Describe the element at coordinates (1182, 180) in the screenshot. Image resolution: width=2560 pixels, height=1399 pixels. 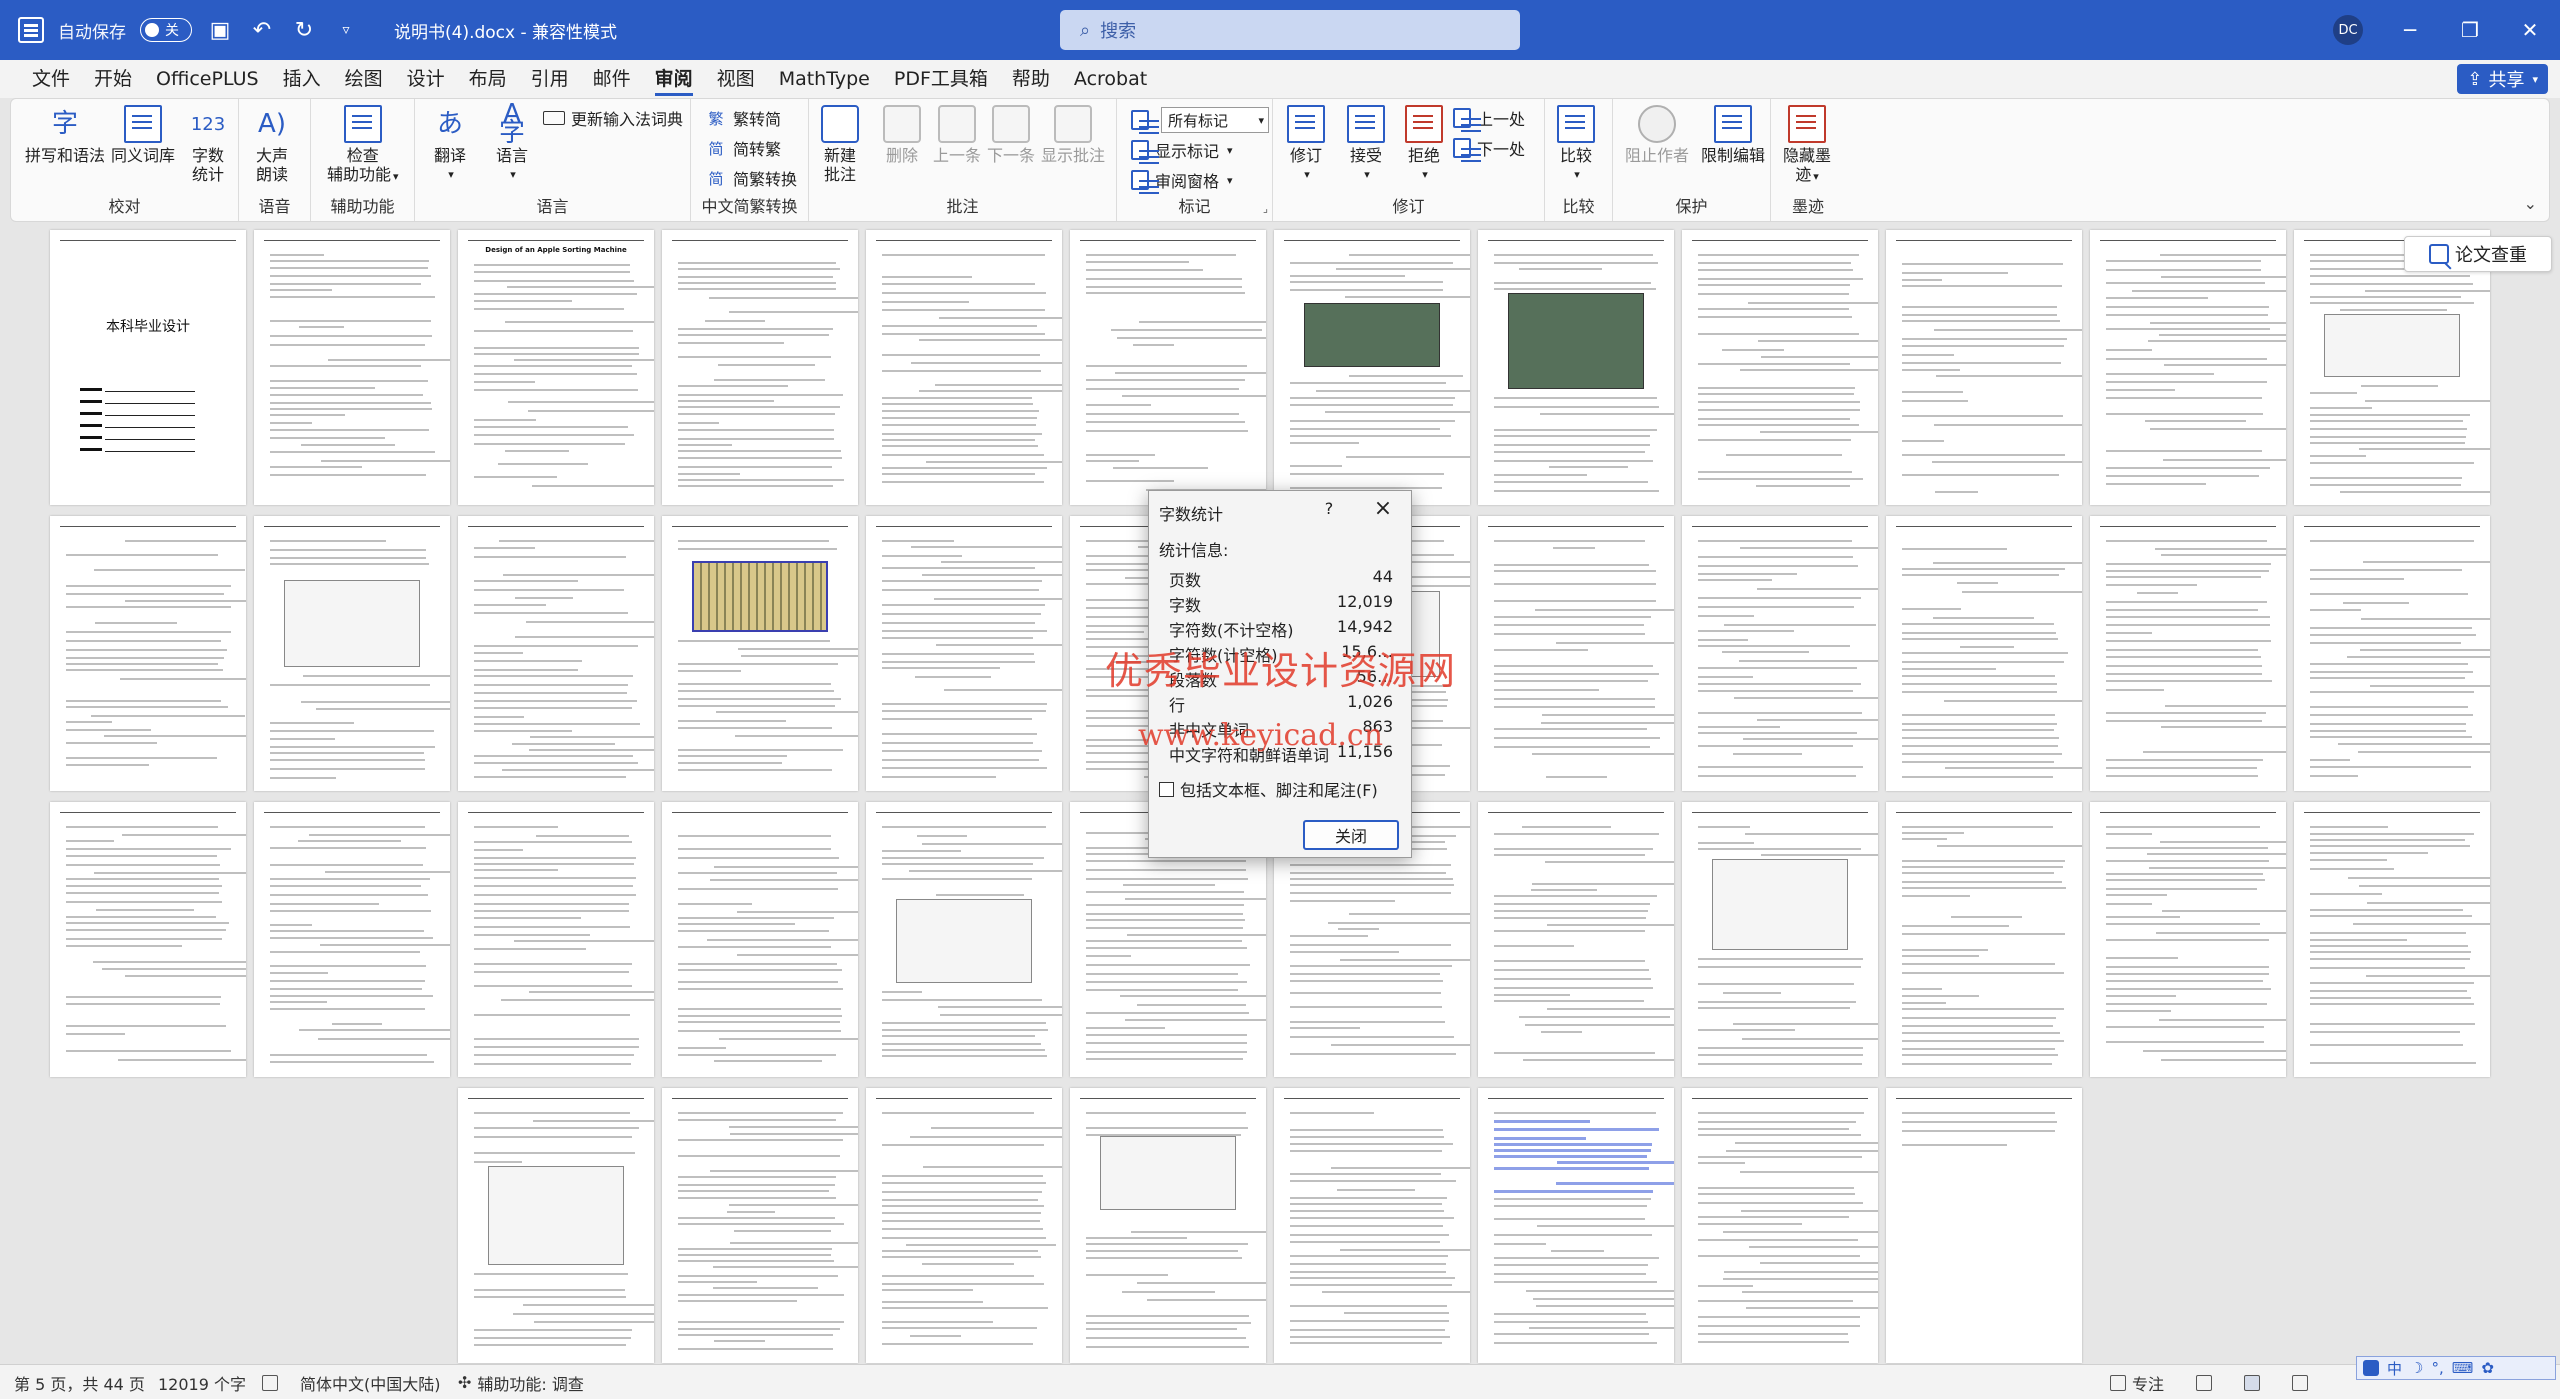
I see `review-pane-button: 审阅窗格 ▾` at that location.